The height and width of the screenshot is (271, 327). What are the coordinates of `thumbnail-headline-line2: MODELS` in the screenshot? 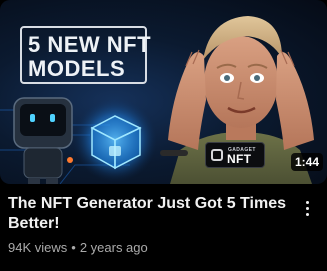 It's located at (77, 68).